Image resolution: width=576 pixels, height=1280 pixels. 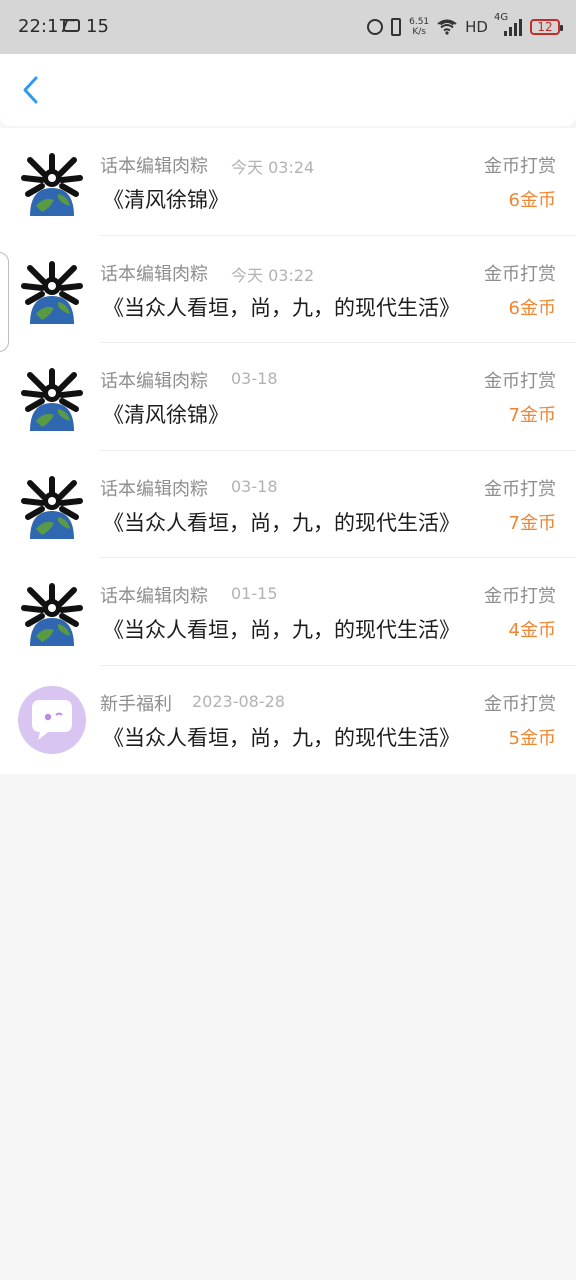 What do you see at coordinates (254, 594) in the screenshot?
I see `record-time: 01-15` at bounding box center [254, 594].